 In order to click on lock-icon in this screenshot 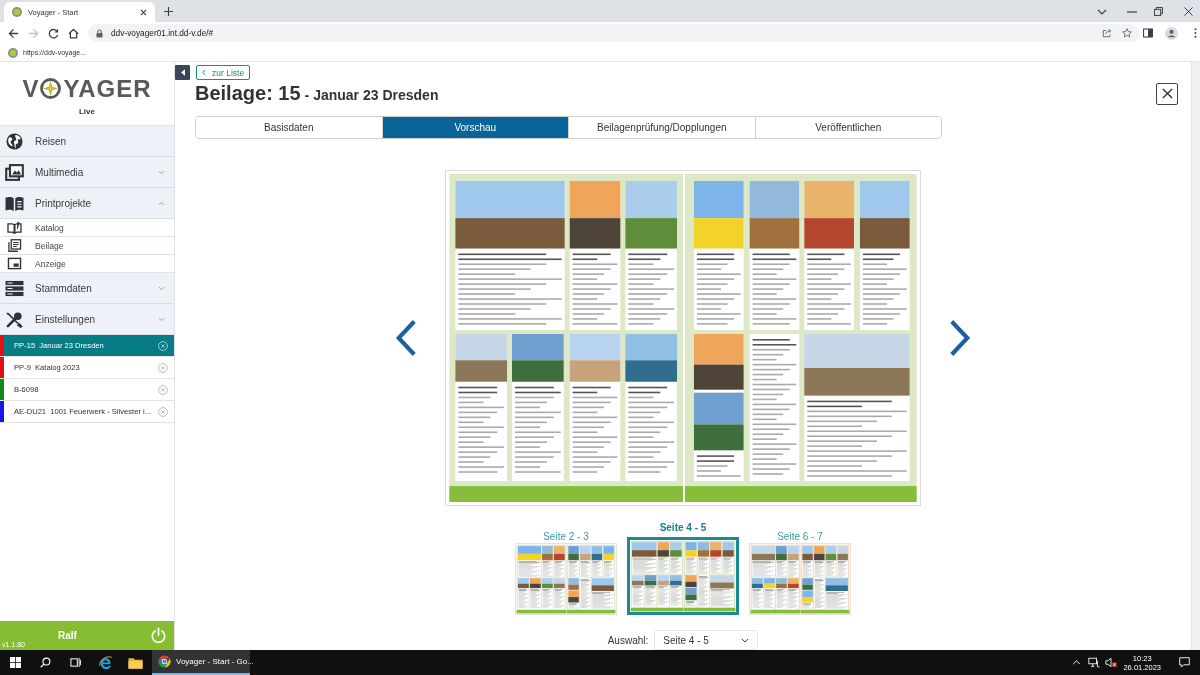, I will do `click(99, 33)`.